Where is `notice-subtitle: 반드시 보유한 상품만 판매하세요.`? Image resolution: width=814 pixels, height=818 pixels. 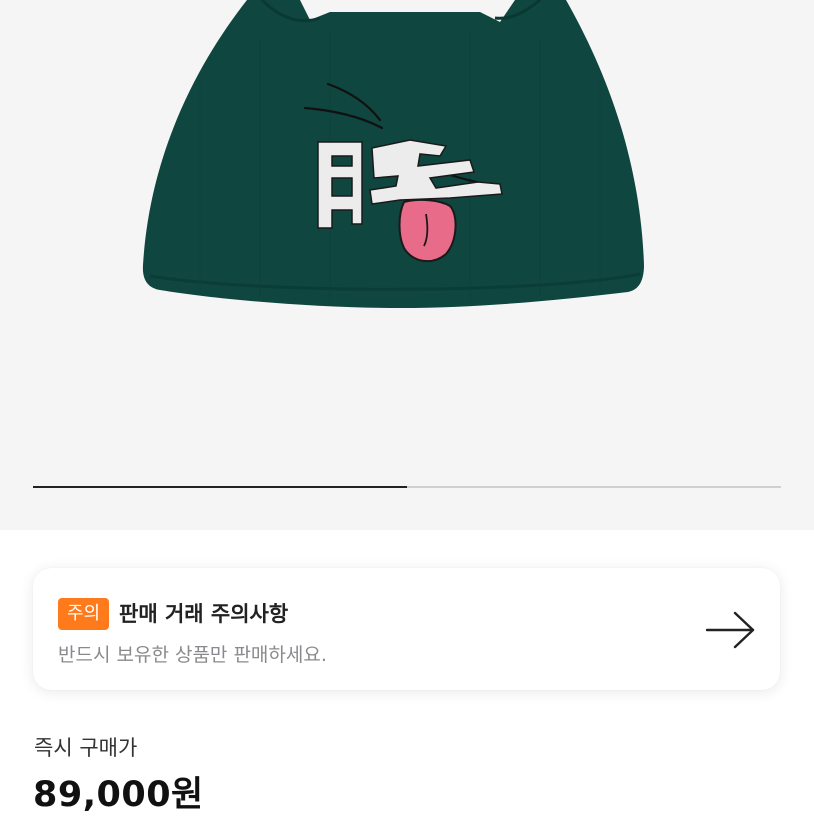 notice-subtitle: 반드시 보유한 상품만 판매하세요. is located at coordinates (192, 655).